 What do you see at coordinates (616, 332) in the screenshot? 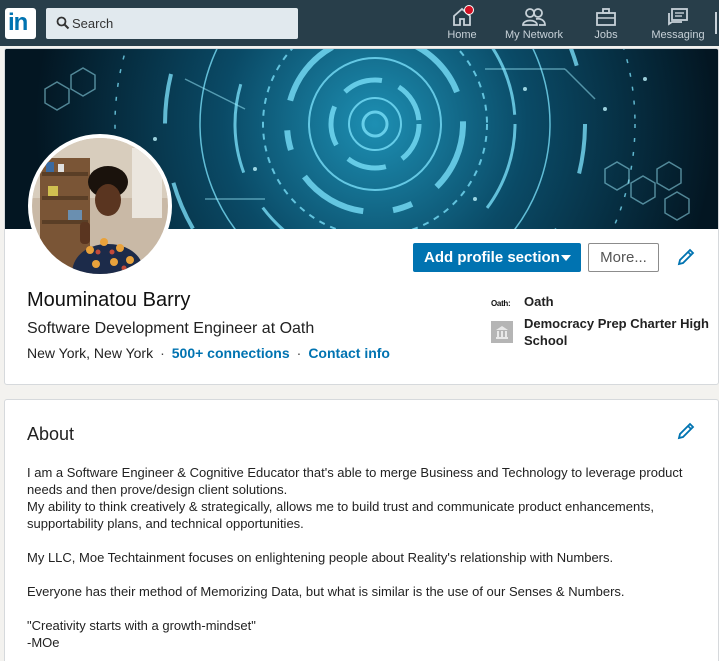
I see `org-education-name: Democracy Prep Charter High School` at bounding box center [616, 332].